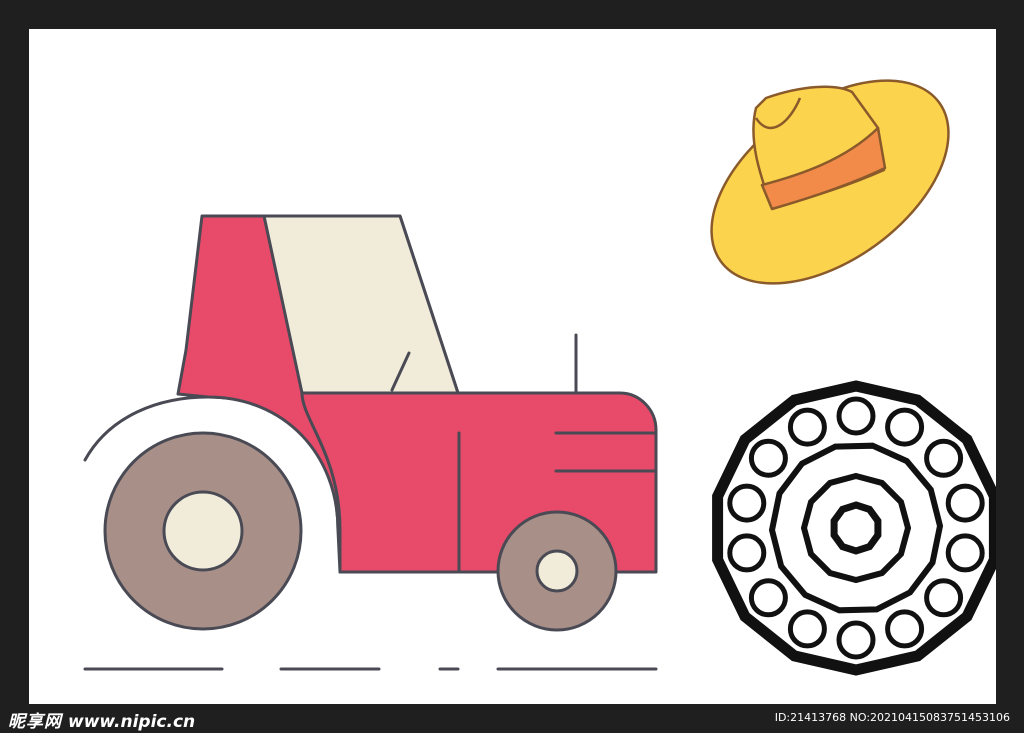  What do you see at coordinates (35, 722) in the screenshot?
I see `watermark-brand: 昵享网` at bounding box center [35, 722].